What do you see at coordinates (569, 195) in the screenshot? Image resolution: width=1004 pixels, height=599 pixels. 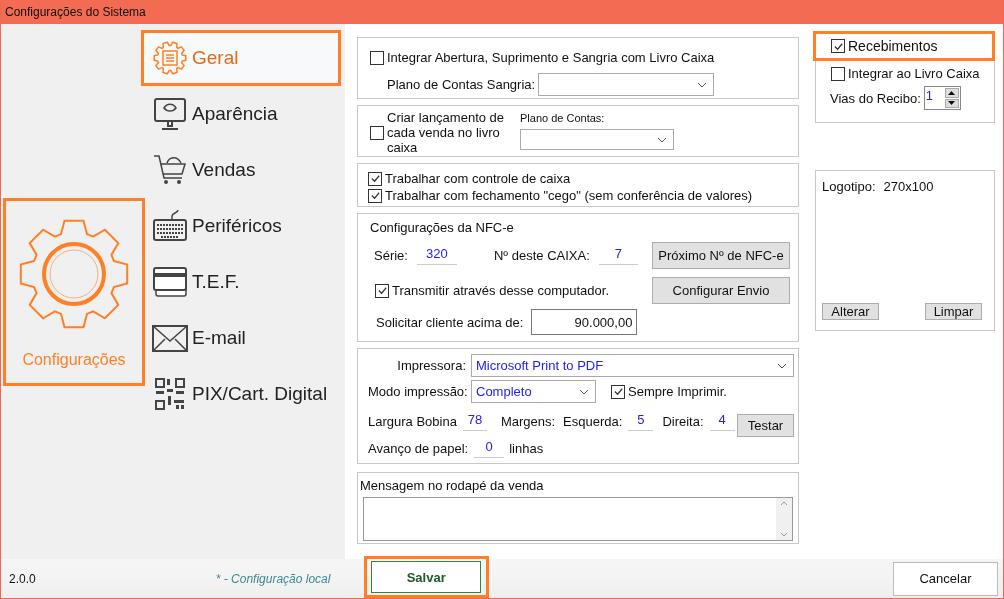 I see `checkbox-label: Trabalhar com fechamento "cego" (sem conferência de valores)` at bounding box center [569, 195].